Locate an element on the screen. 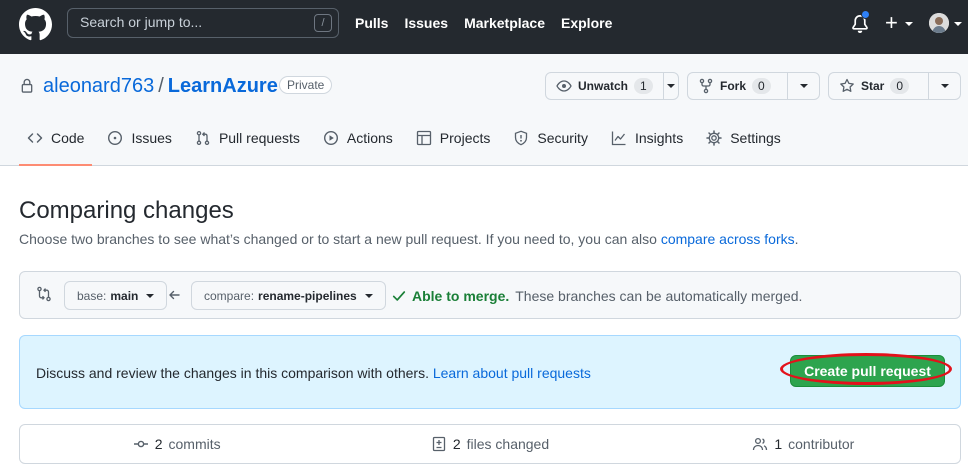 Image resolution: width=968 pixels, height=467 pixels. contributors-summary: 1 contributor is located at coordinates (803, 444).